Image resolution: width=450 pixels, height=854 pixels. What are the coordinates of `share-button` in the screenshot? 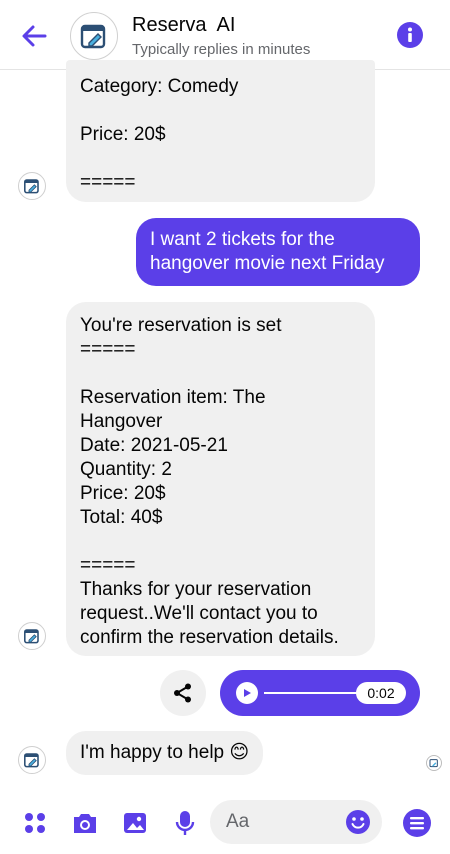 It's located at (183, 693).